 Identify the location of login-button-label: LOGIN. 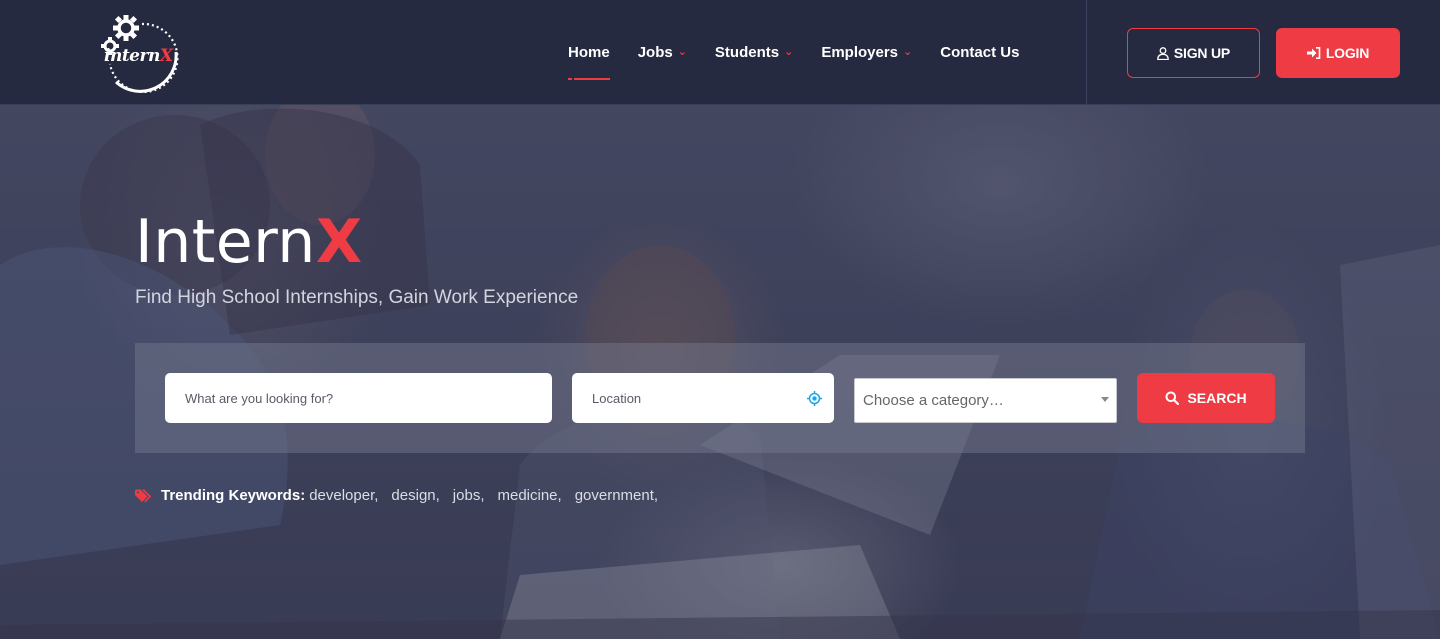
(1347, 53).